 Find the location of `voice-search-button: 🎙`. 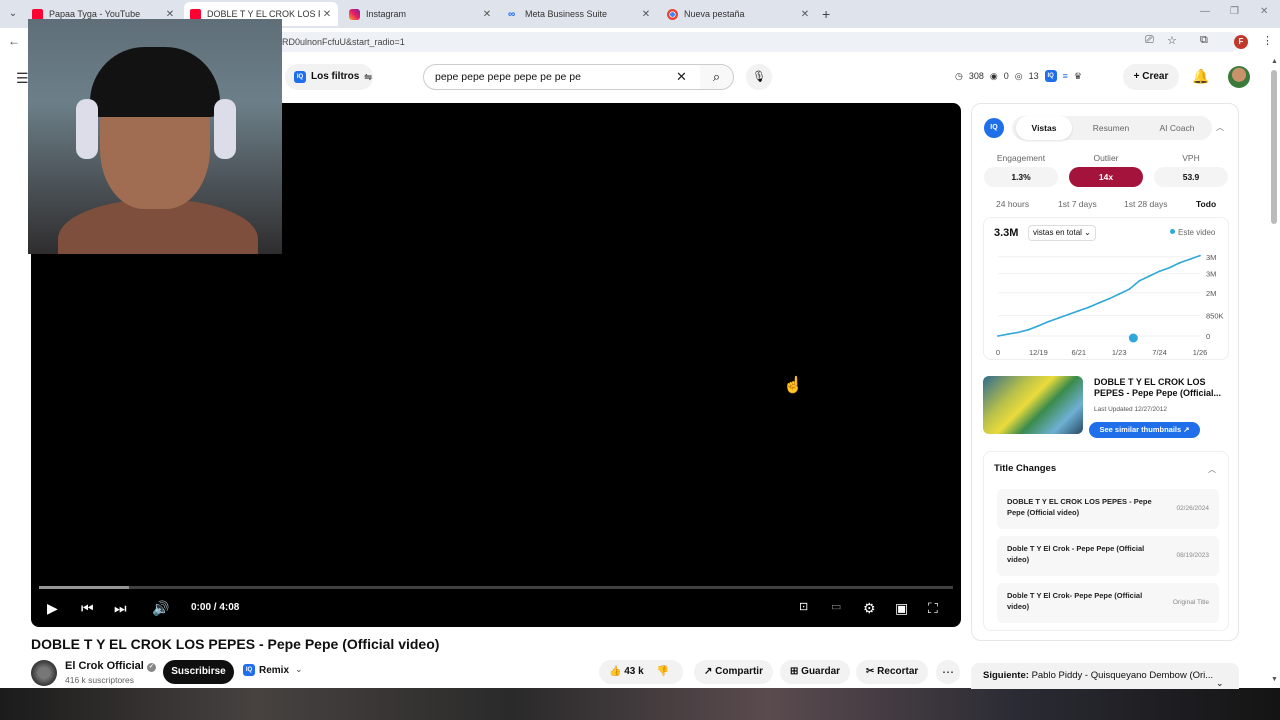

voice-search-button: 🎙 is located at coordinates (759, 77).